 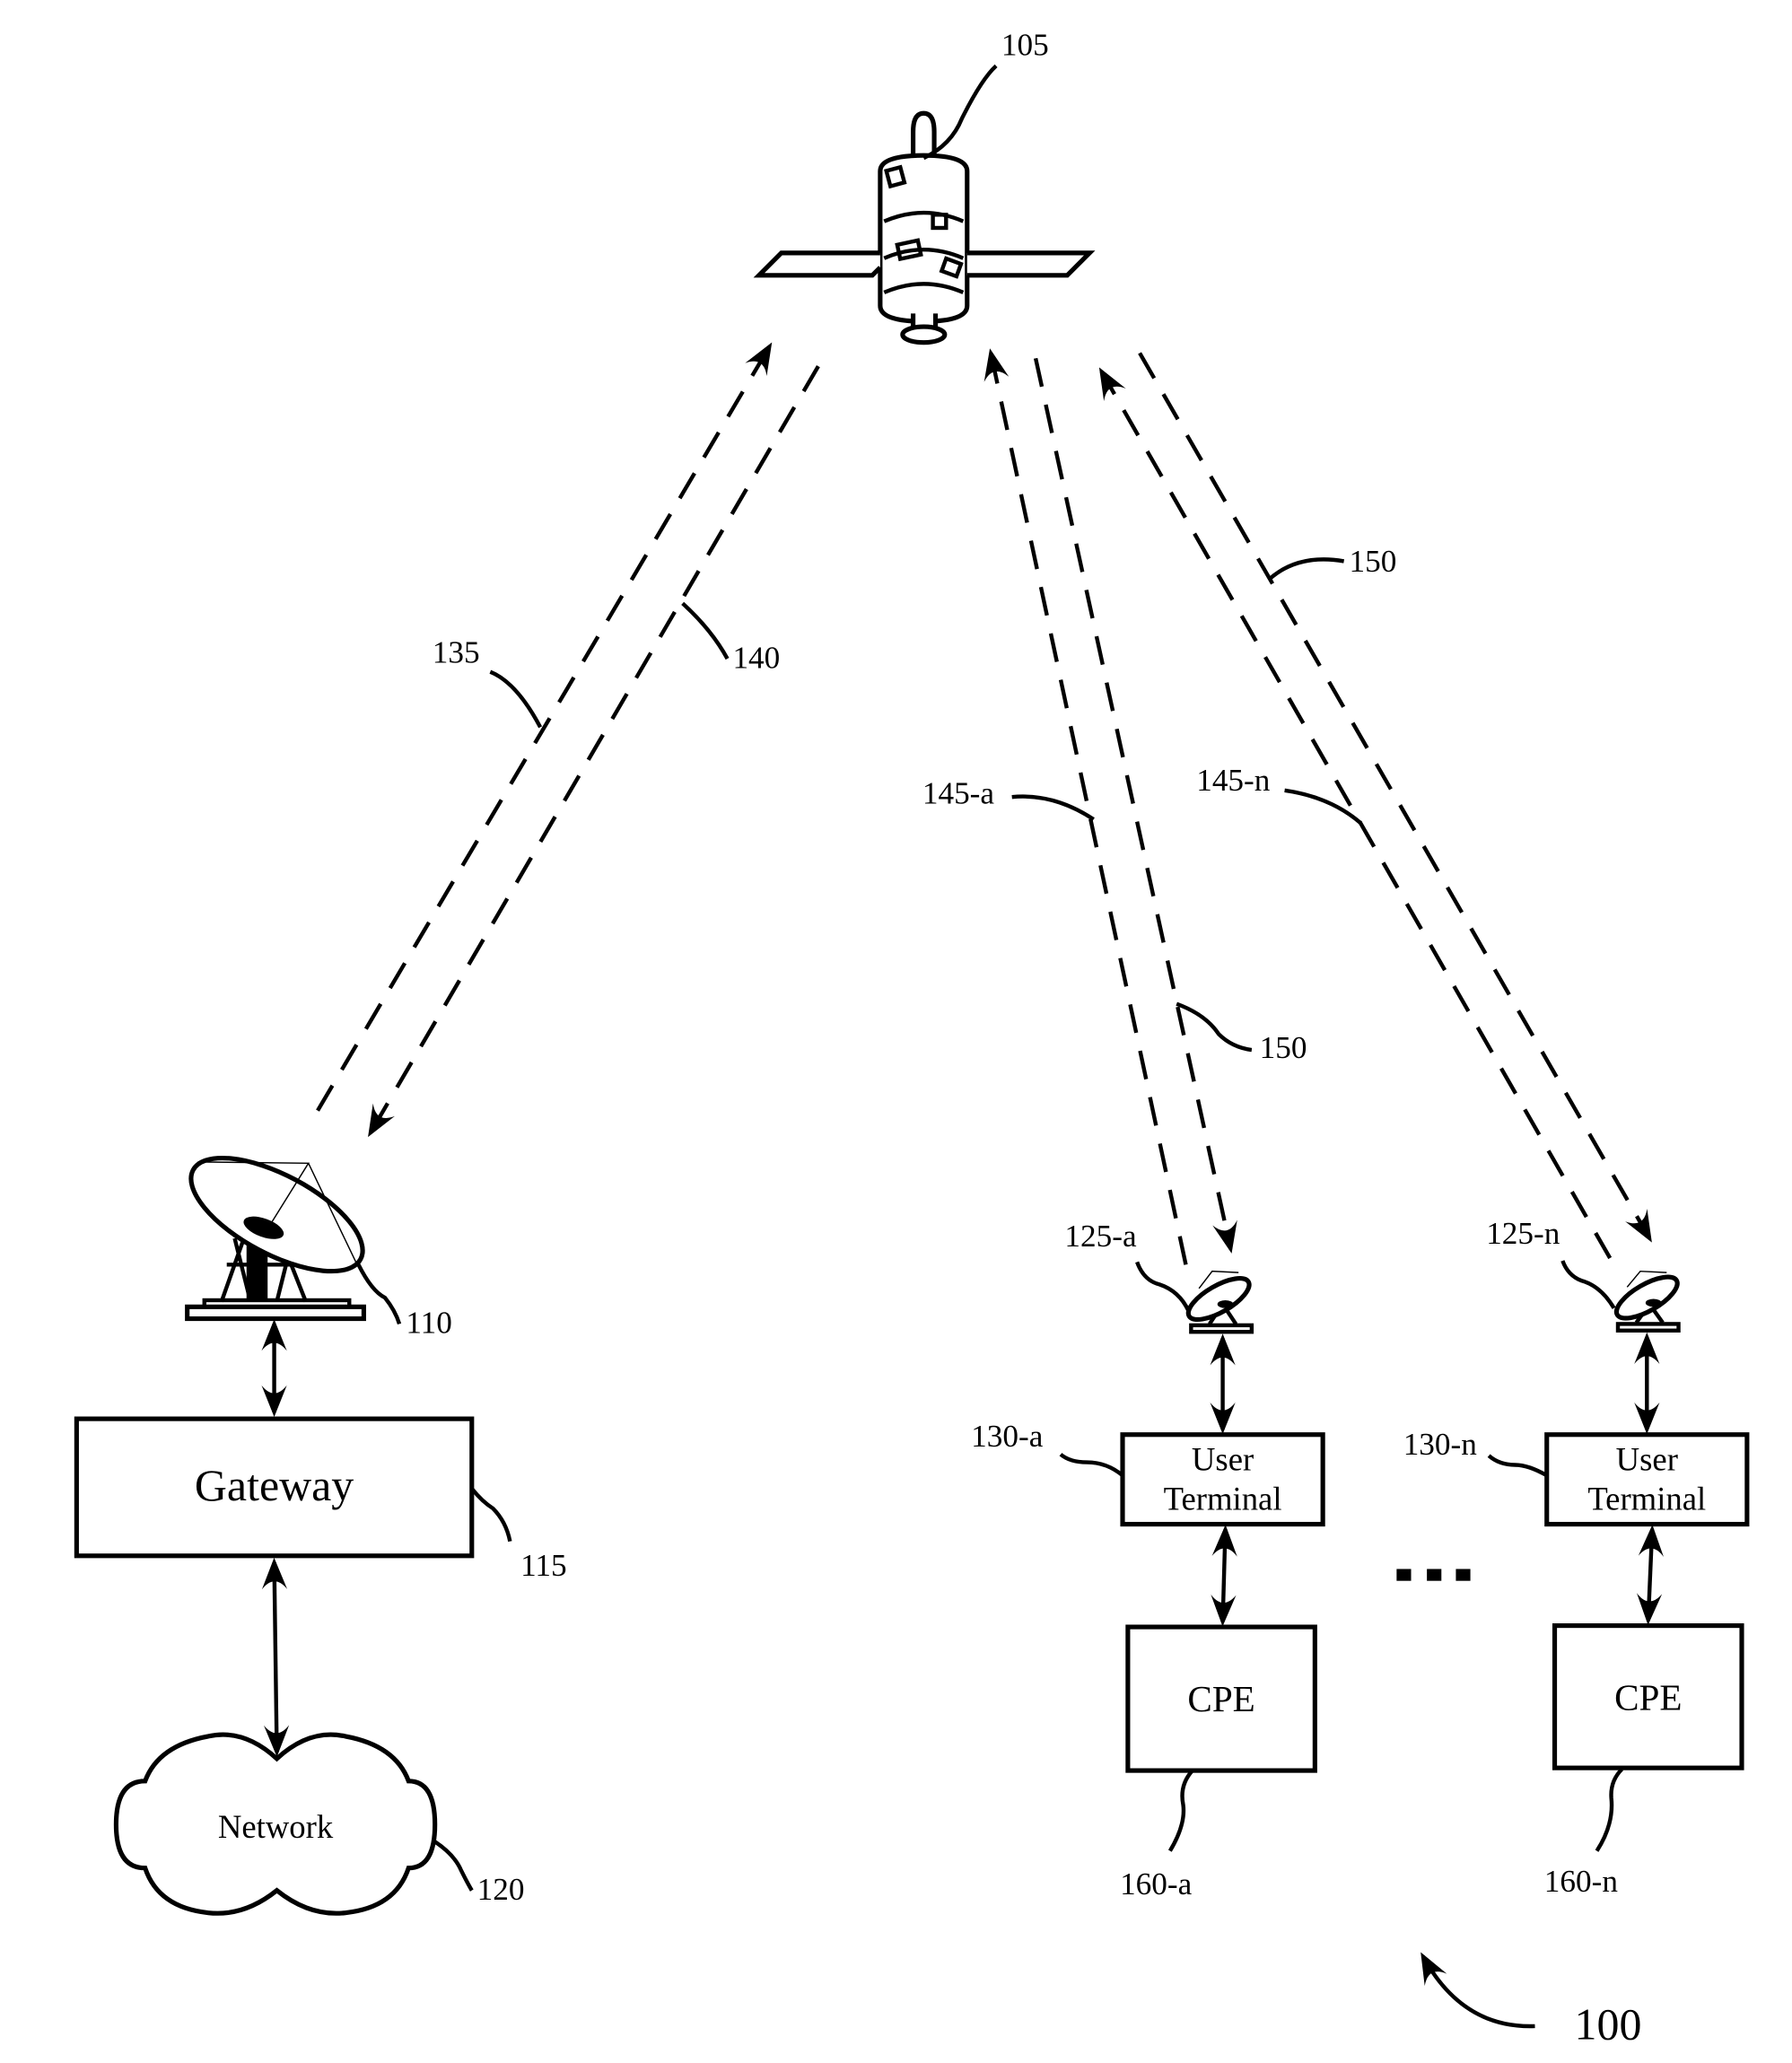 What do you see at coordinates (1156, 1884) in the screenshot?
I see `cpe-160-a-ref: 160-a` at bounding box center [1156, 1884].